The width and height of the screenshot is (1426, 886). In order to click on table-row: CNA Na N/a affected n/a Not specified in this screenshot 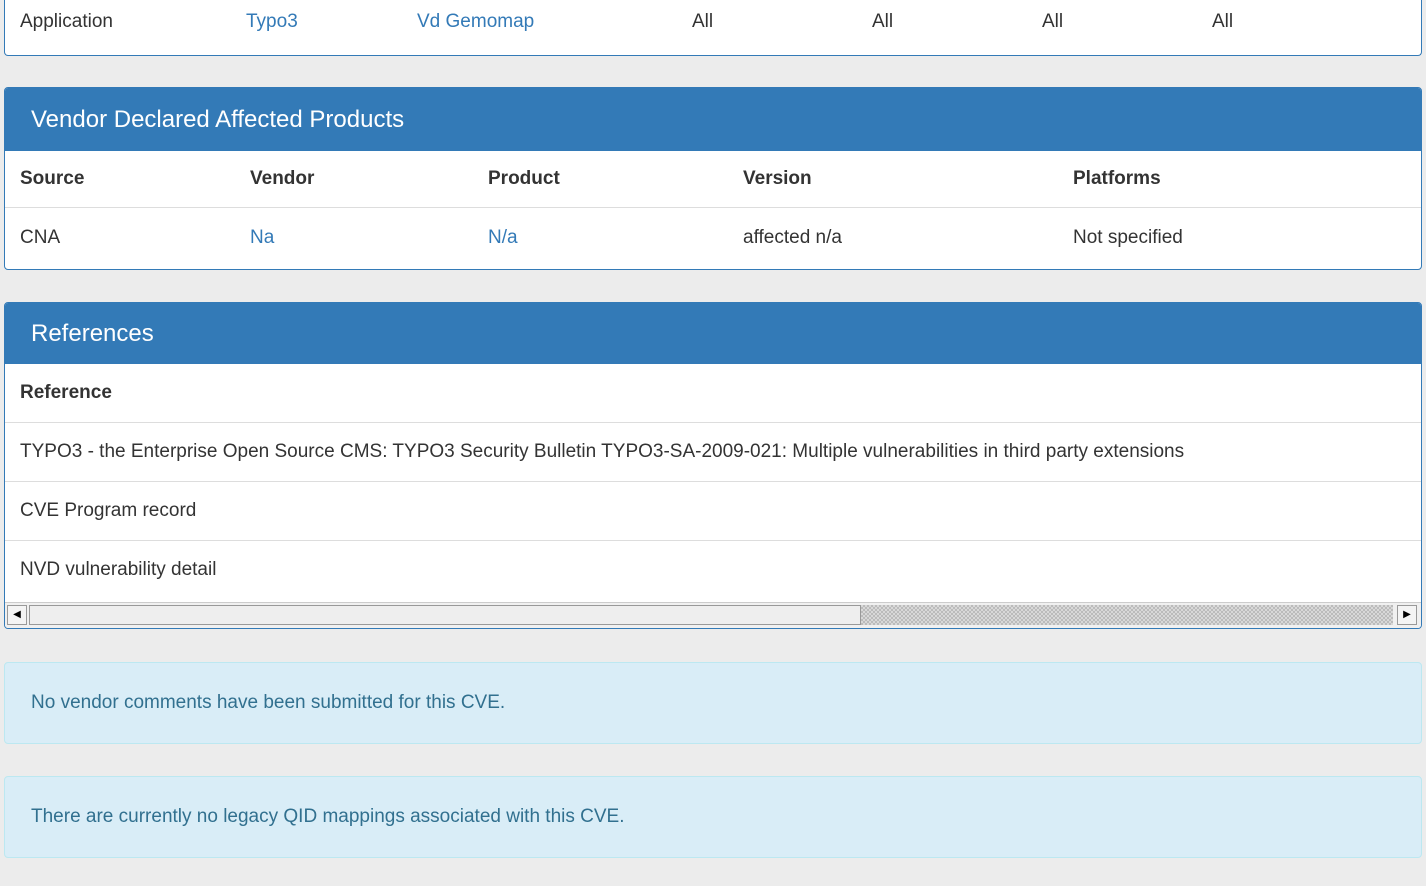, I will do `click(713, 238)`.